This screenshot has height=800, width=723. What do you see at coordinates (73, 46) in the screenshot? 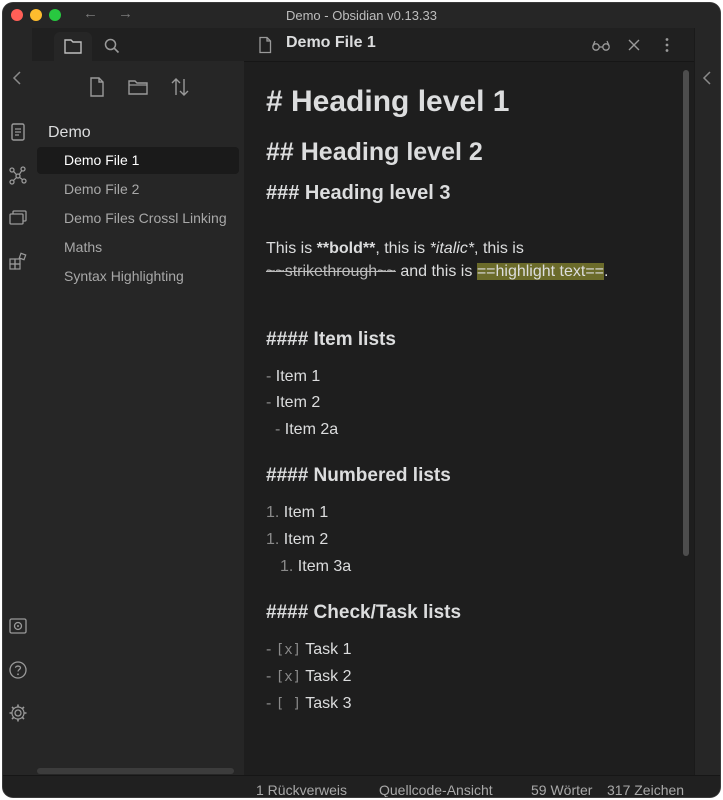
I see `file-explorer-tab` at bounding box center [73, 46].